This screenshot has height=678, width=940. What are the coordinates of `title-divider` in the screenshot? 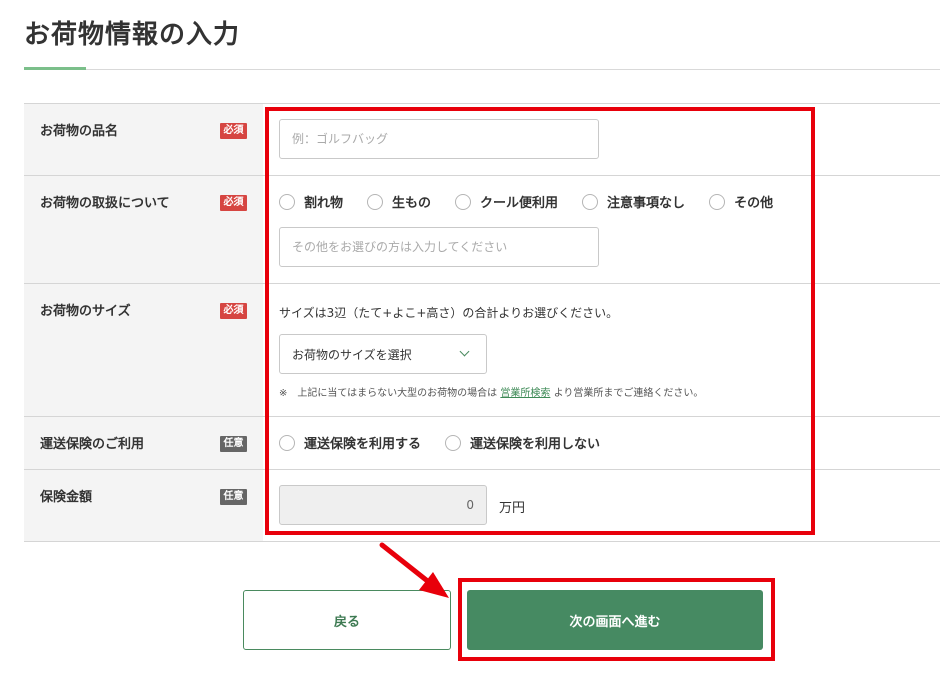 It's located at (482, 69).